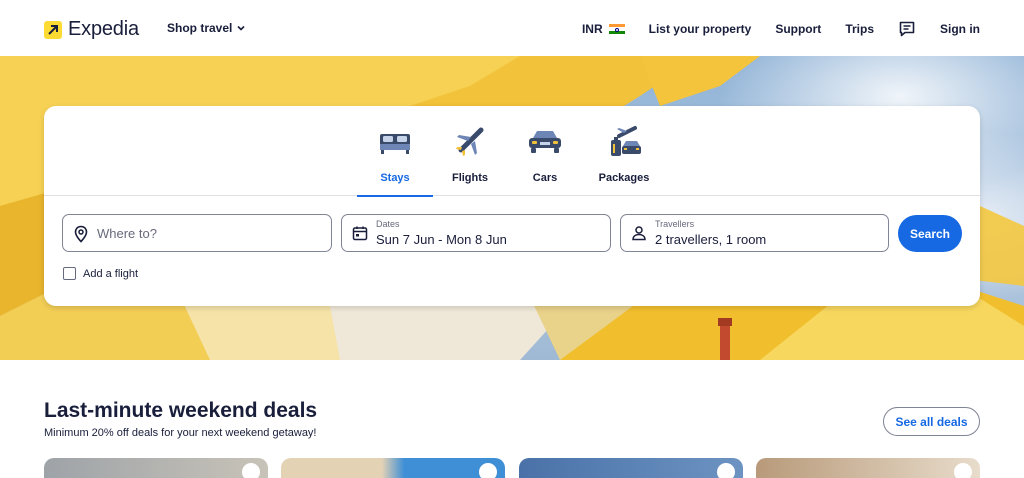  Describe the element at coordinates (181, 410) in the screenshot. I see `deals-heading: Last-minute weekend deals` at that location.